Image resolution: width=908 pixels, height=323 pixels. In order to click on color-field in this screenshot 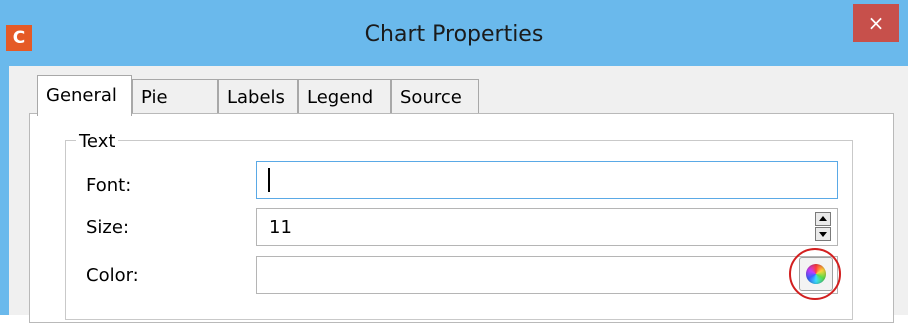, I will do `click(547, 275)`.